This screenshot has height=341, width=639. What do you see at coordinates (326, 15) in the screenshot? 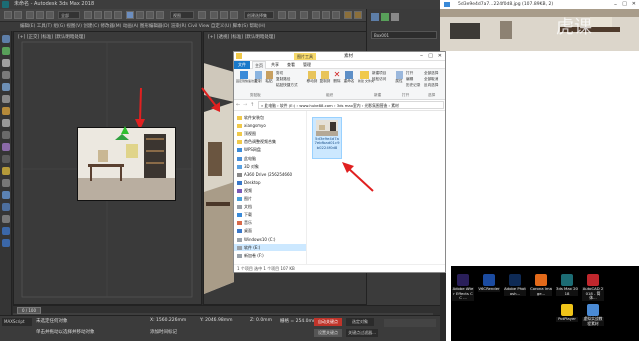
I see `schematic-icon` at bounding box center [326, 15].